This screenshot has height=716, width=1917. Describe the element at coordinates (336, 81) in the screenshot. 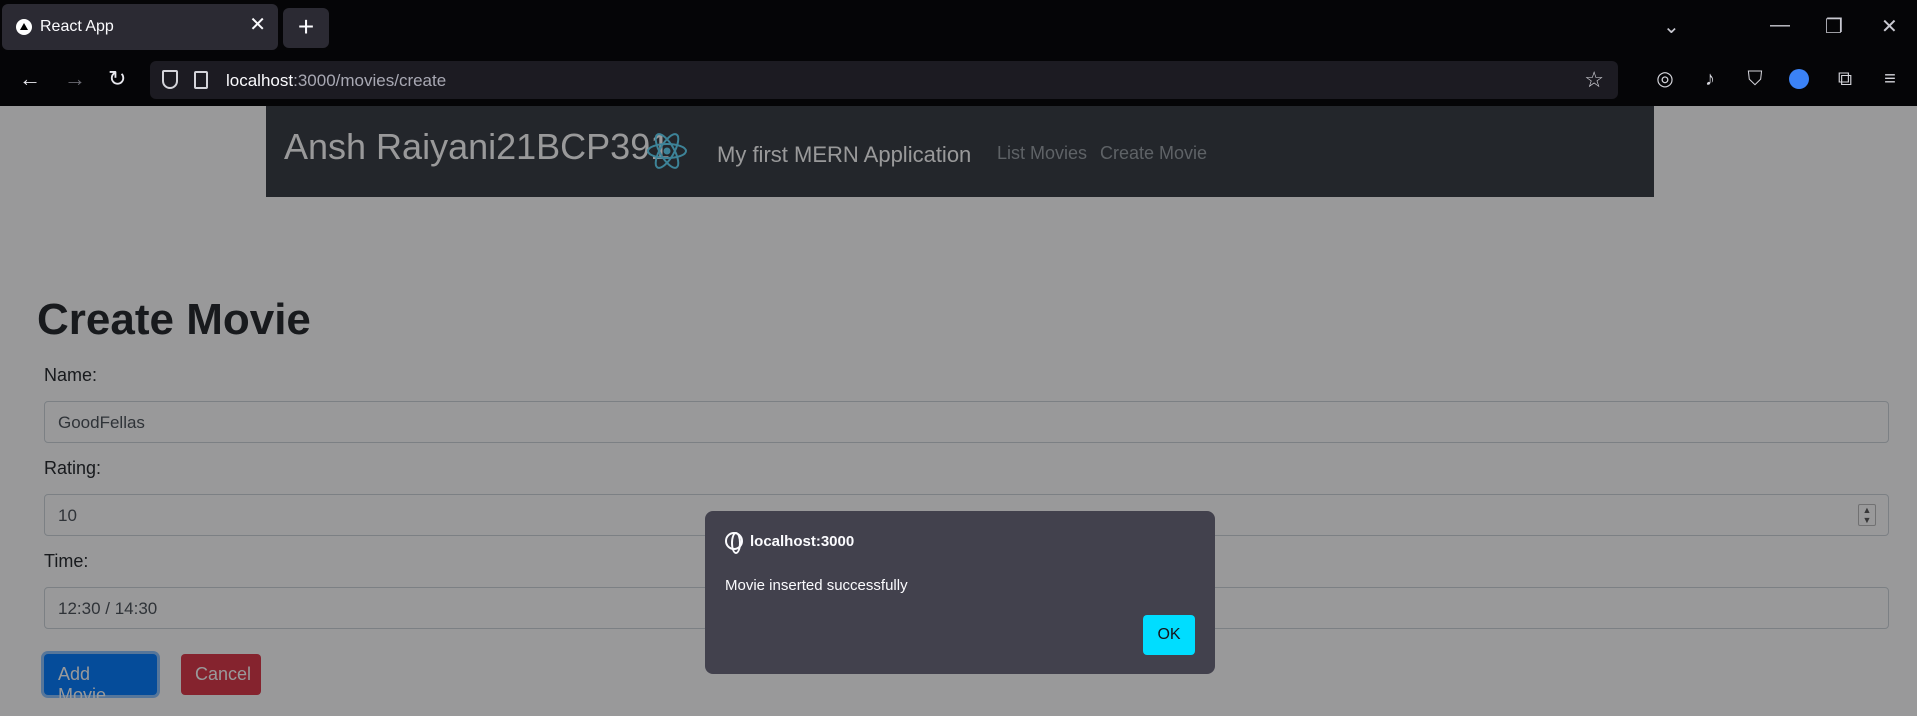

I see `url-text: localhost:3000/movies/create` at that location.